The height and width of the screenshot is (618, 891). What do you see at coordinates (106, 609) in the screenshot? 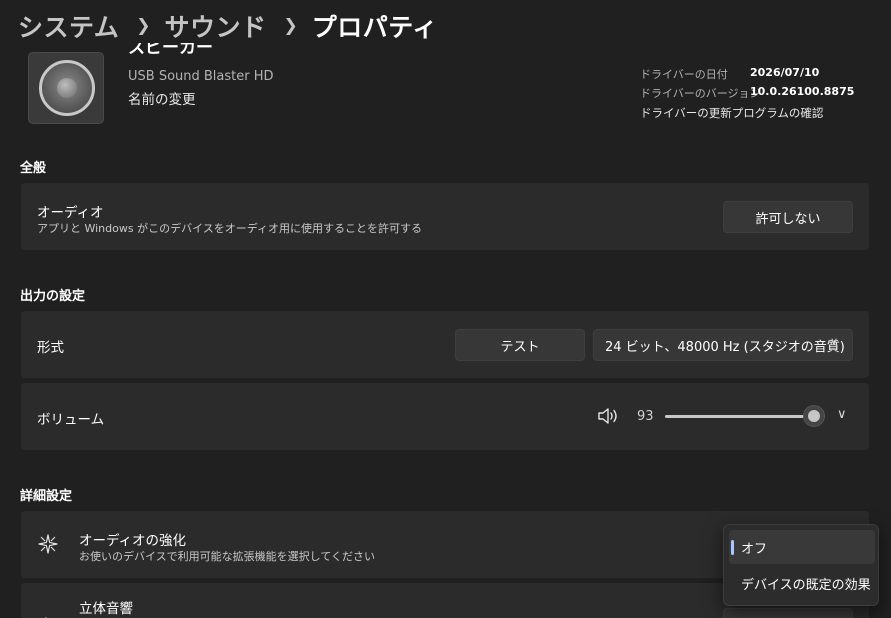
I see `spatial-title: 立体音響` at bounding box center [106, 609].